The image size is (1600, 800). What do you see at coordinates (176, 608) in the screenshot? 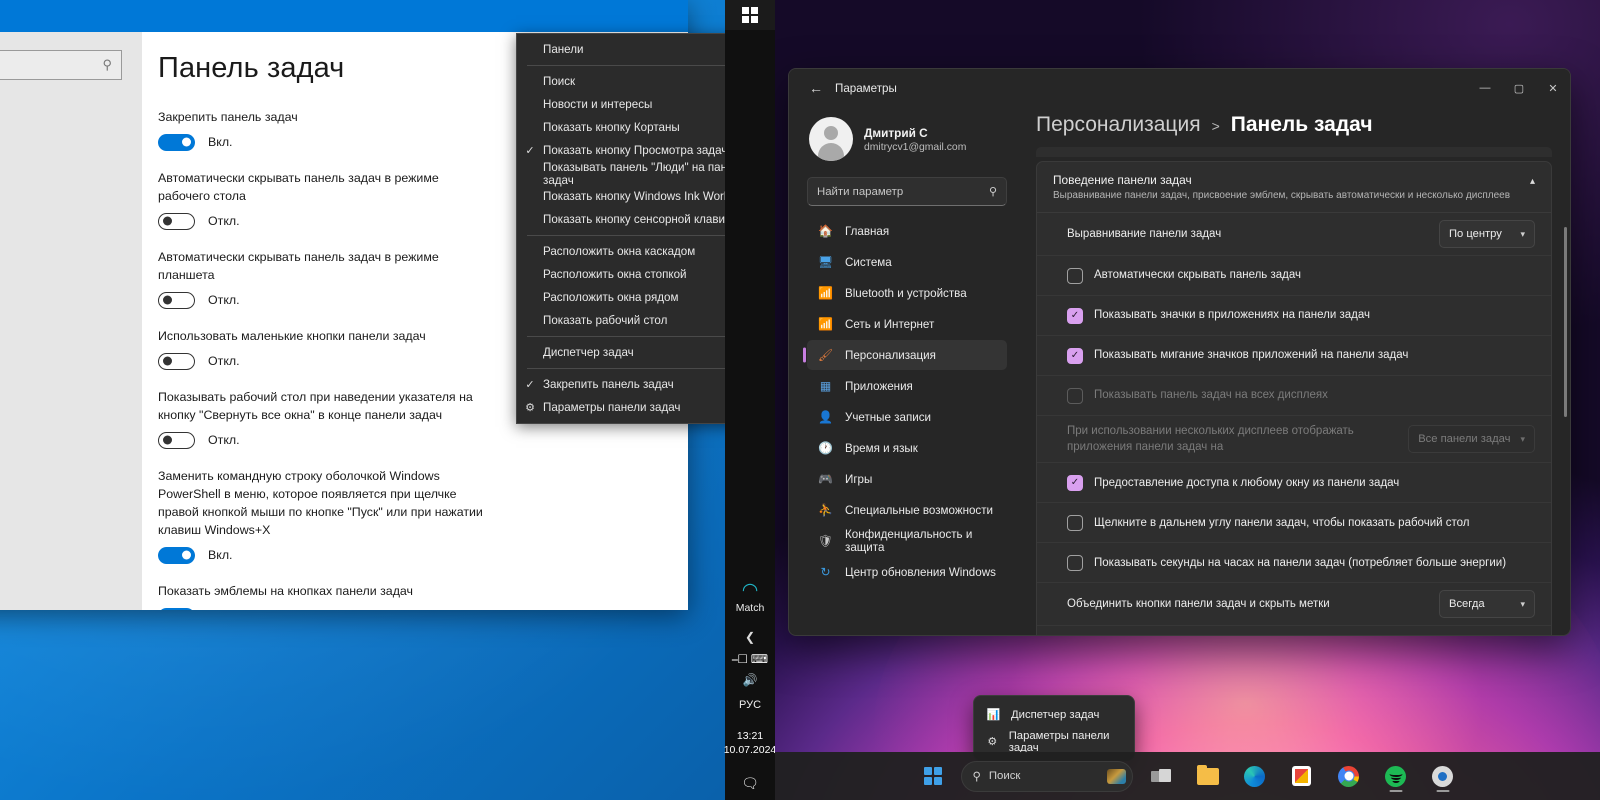
I see `toggle-badges` at bounding box center [176, 608].